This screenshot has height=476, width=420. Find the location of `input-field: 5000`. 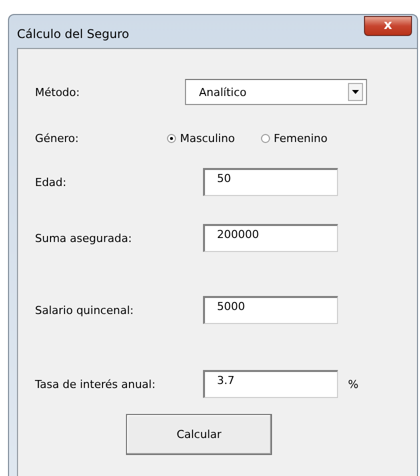

input-field: 5000 is located at coordinates (270, 310).